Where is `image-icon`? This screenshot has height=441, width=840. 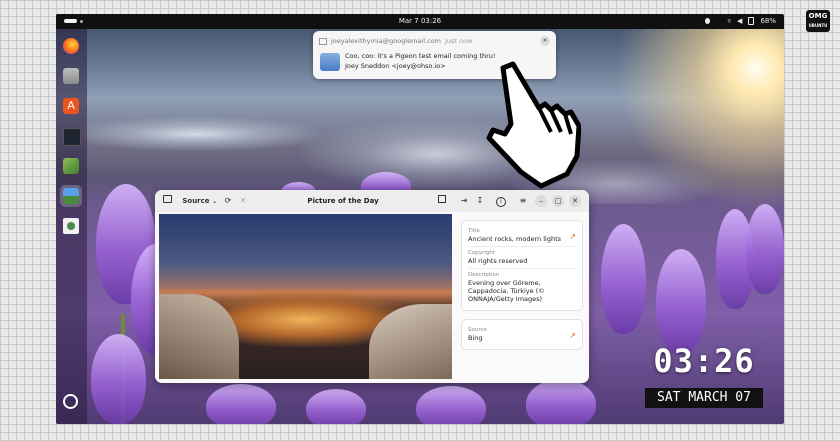 image-icon is located at coordinates (442, 199).